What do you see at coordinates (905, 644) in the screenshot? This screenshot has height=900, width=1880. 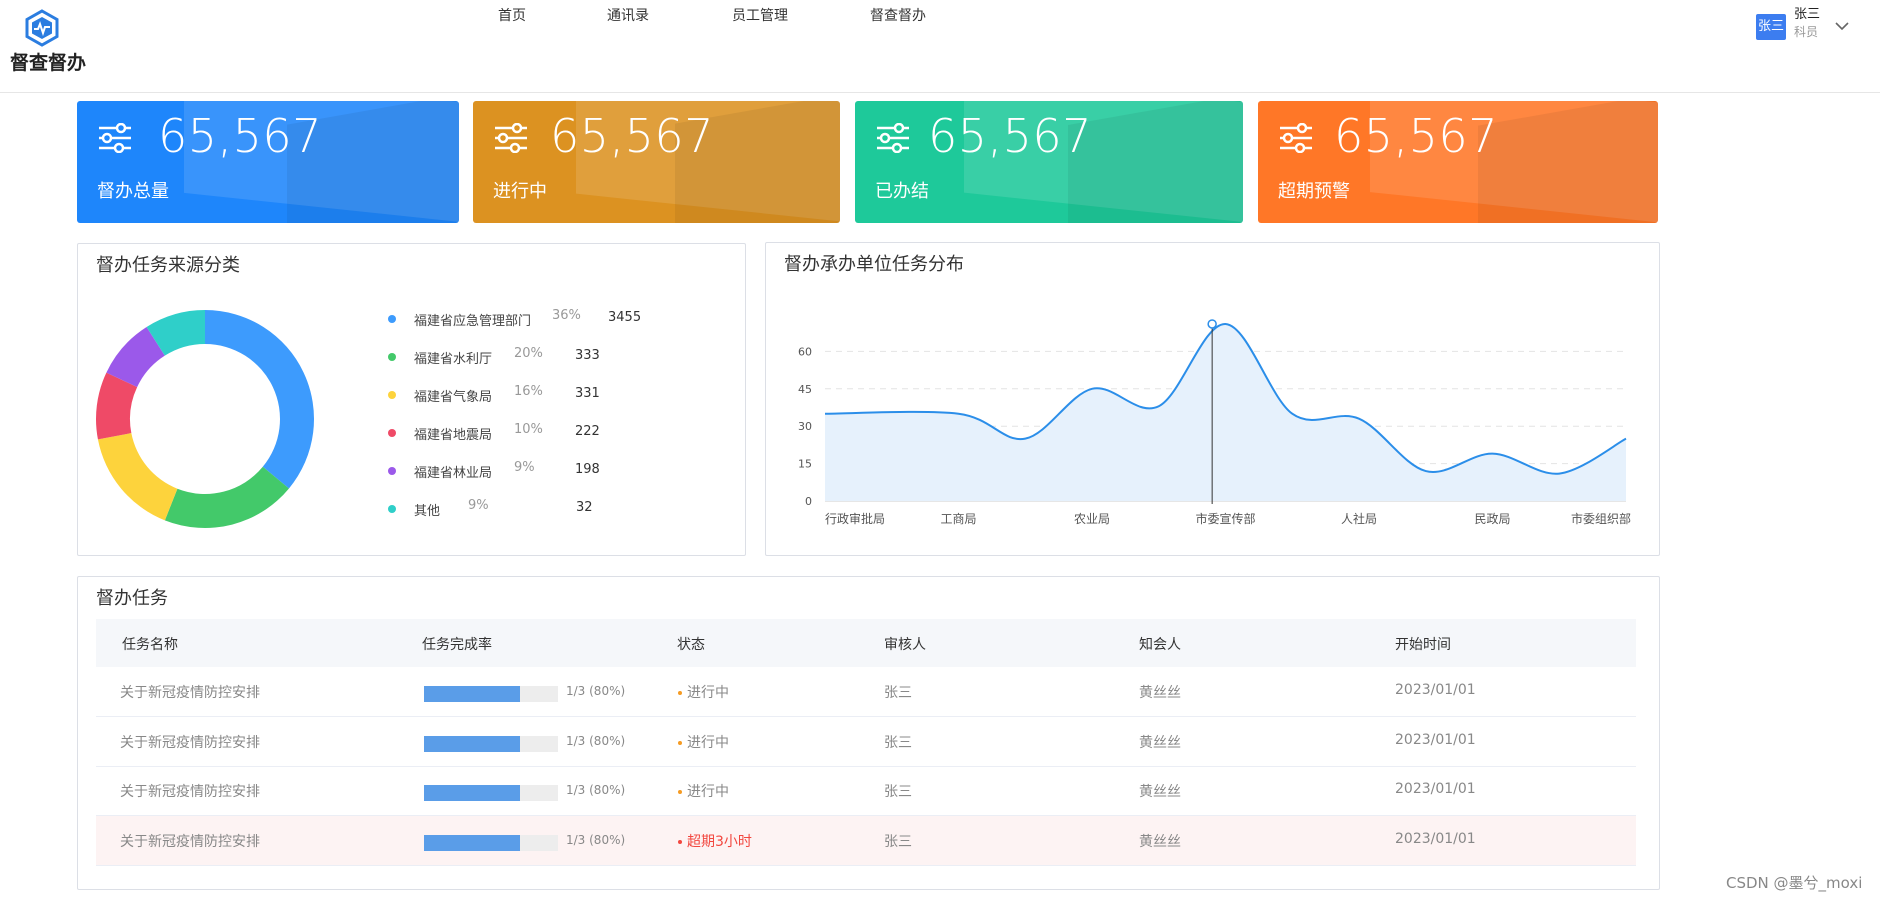 I see `header-reviewer: 审核人` at bounding box center [905, 644].